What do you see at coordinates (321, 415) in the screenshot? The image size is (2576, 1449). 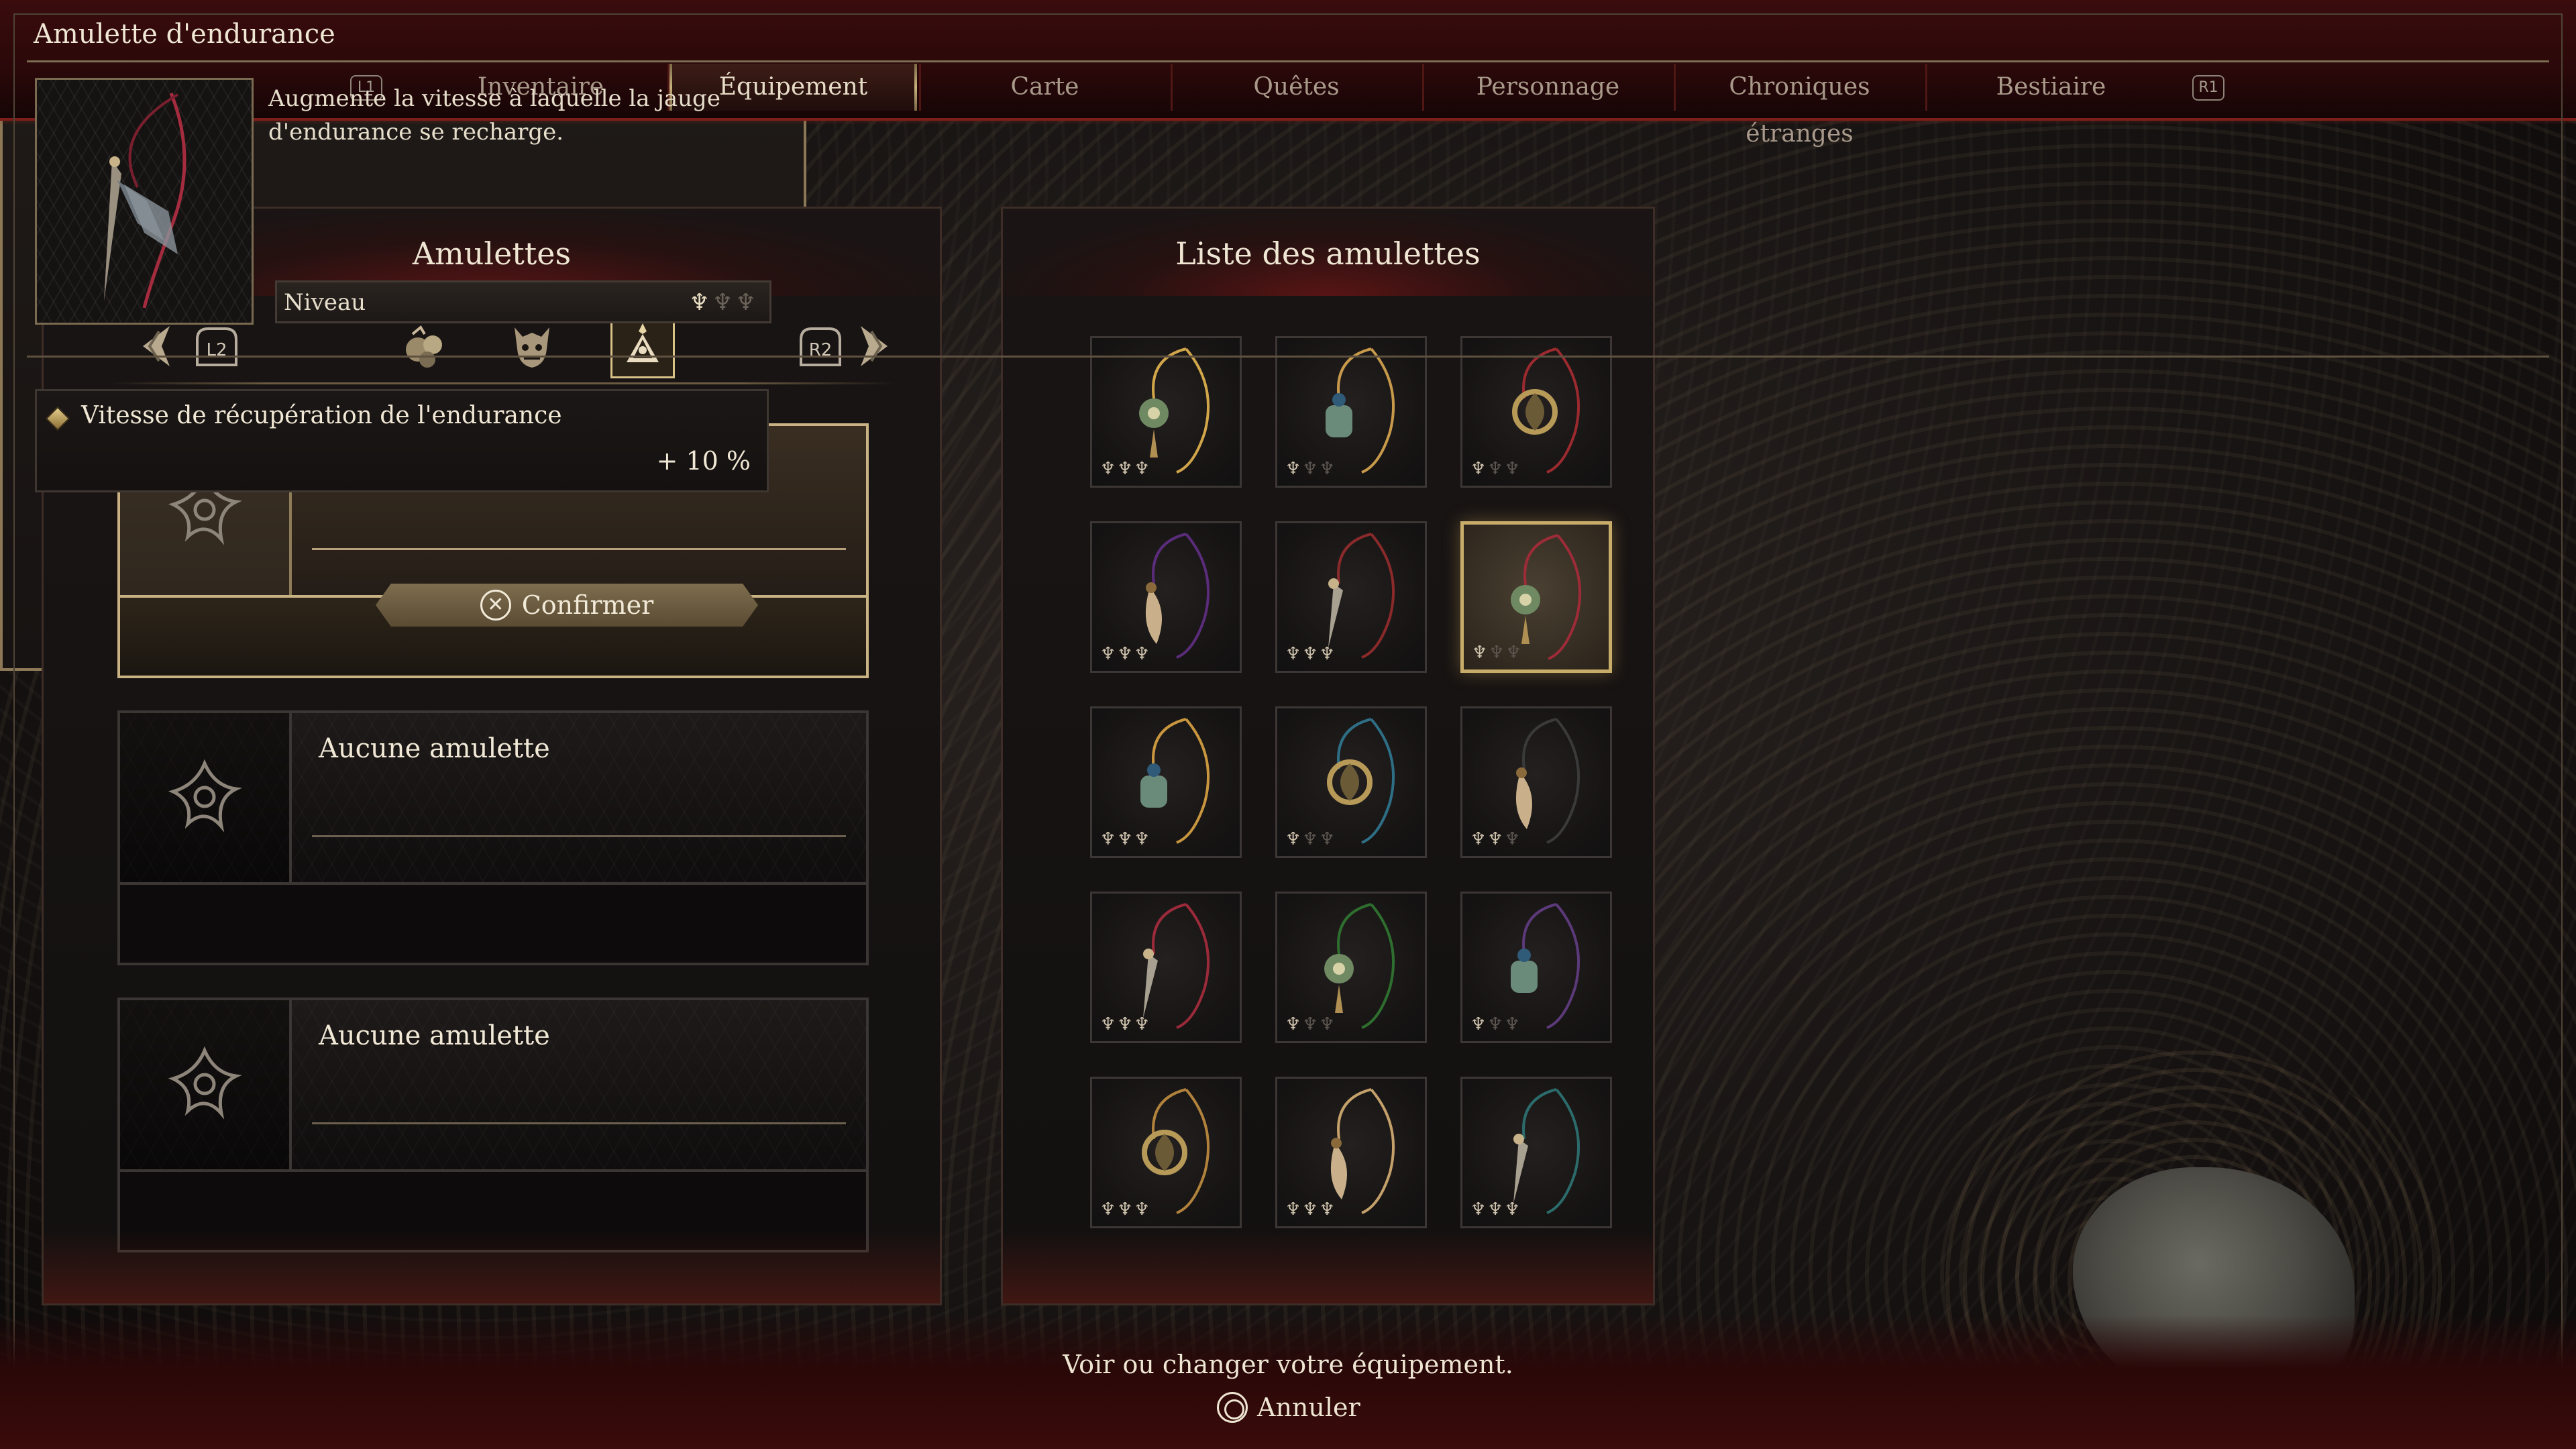 I see `stat-label: Vitesse de récupération de l'endurance` at bounding box center [321, 415].